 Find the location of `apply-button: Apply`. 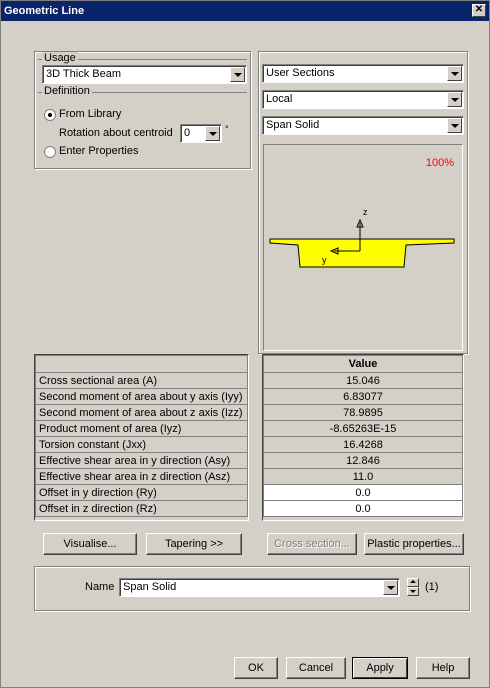

apply-button: Apply is located at coordinates (380, 668).